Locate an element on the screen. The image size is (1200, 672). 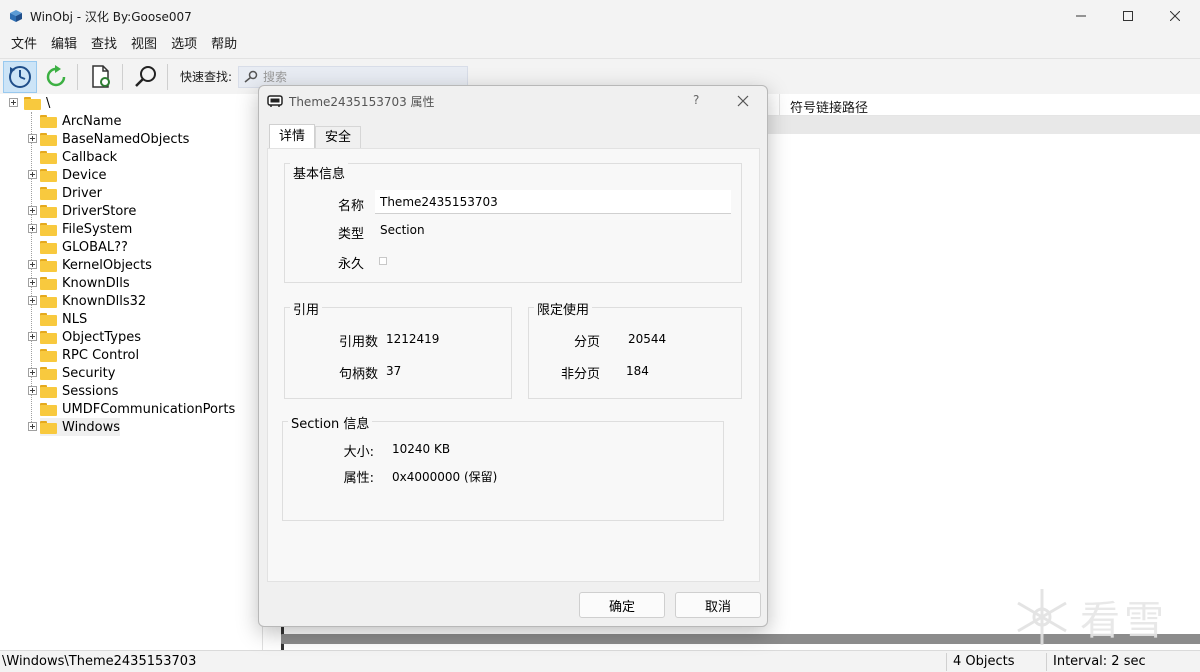
quick-find-label: 快速查找: is located at coordinates (206, 77).